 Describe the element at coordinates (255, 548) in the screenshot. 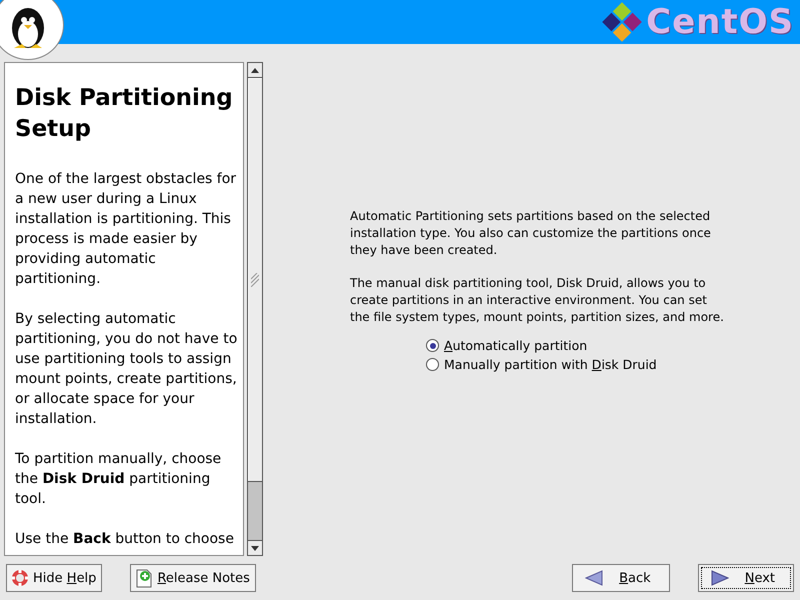

I see `down-arrow-icon` at that location.